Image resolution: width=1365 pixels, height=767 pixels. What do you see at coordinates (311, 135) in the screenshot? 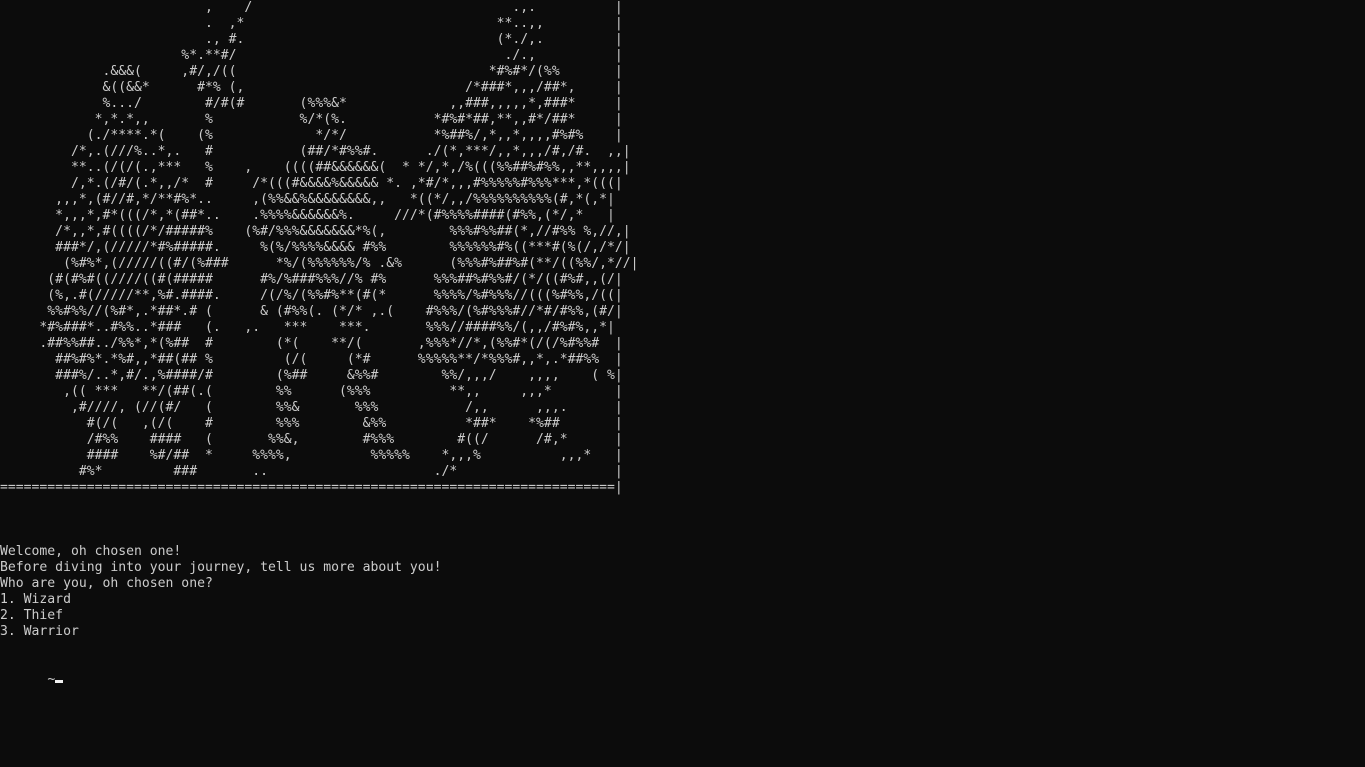
I see `ascii-art-line: (./****.*( (% */*/ *%##%/,*,,*,,,,#%#% |` at bounding box center [311, 135].